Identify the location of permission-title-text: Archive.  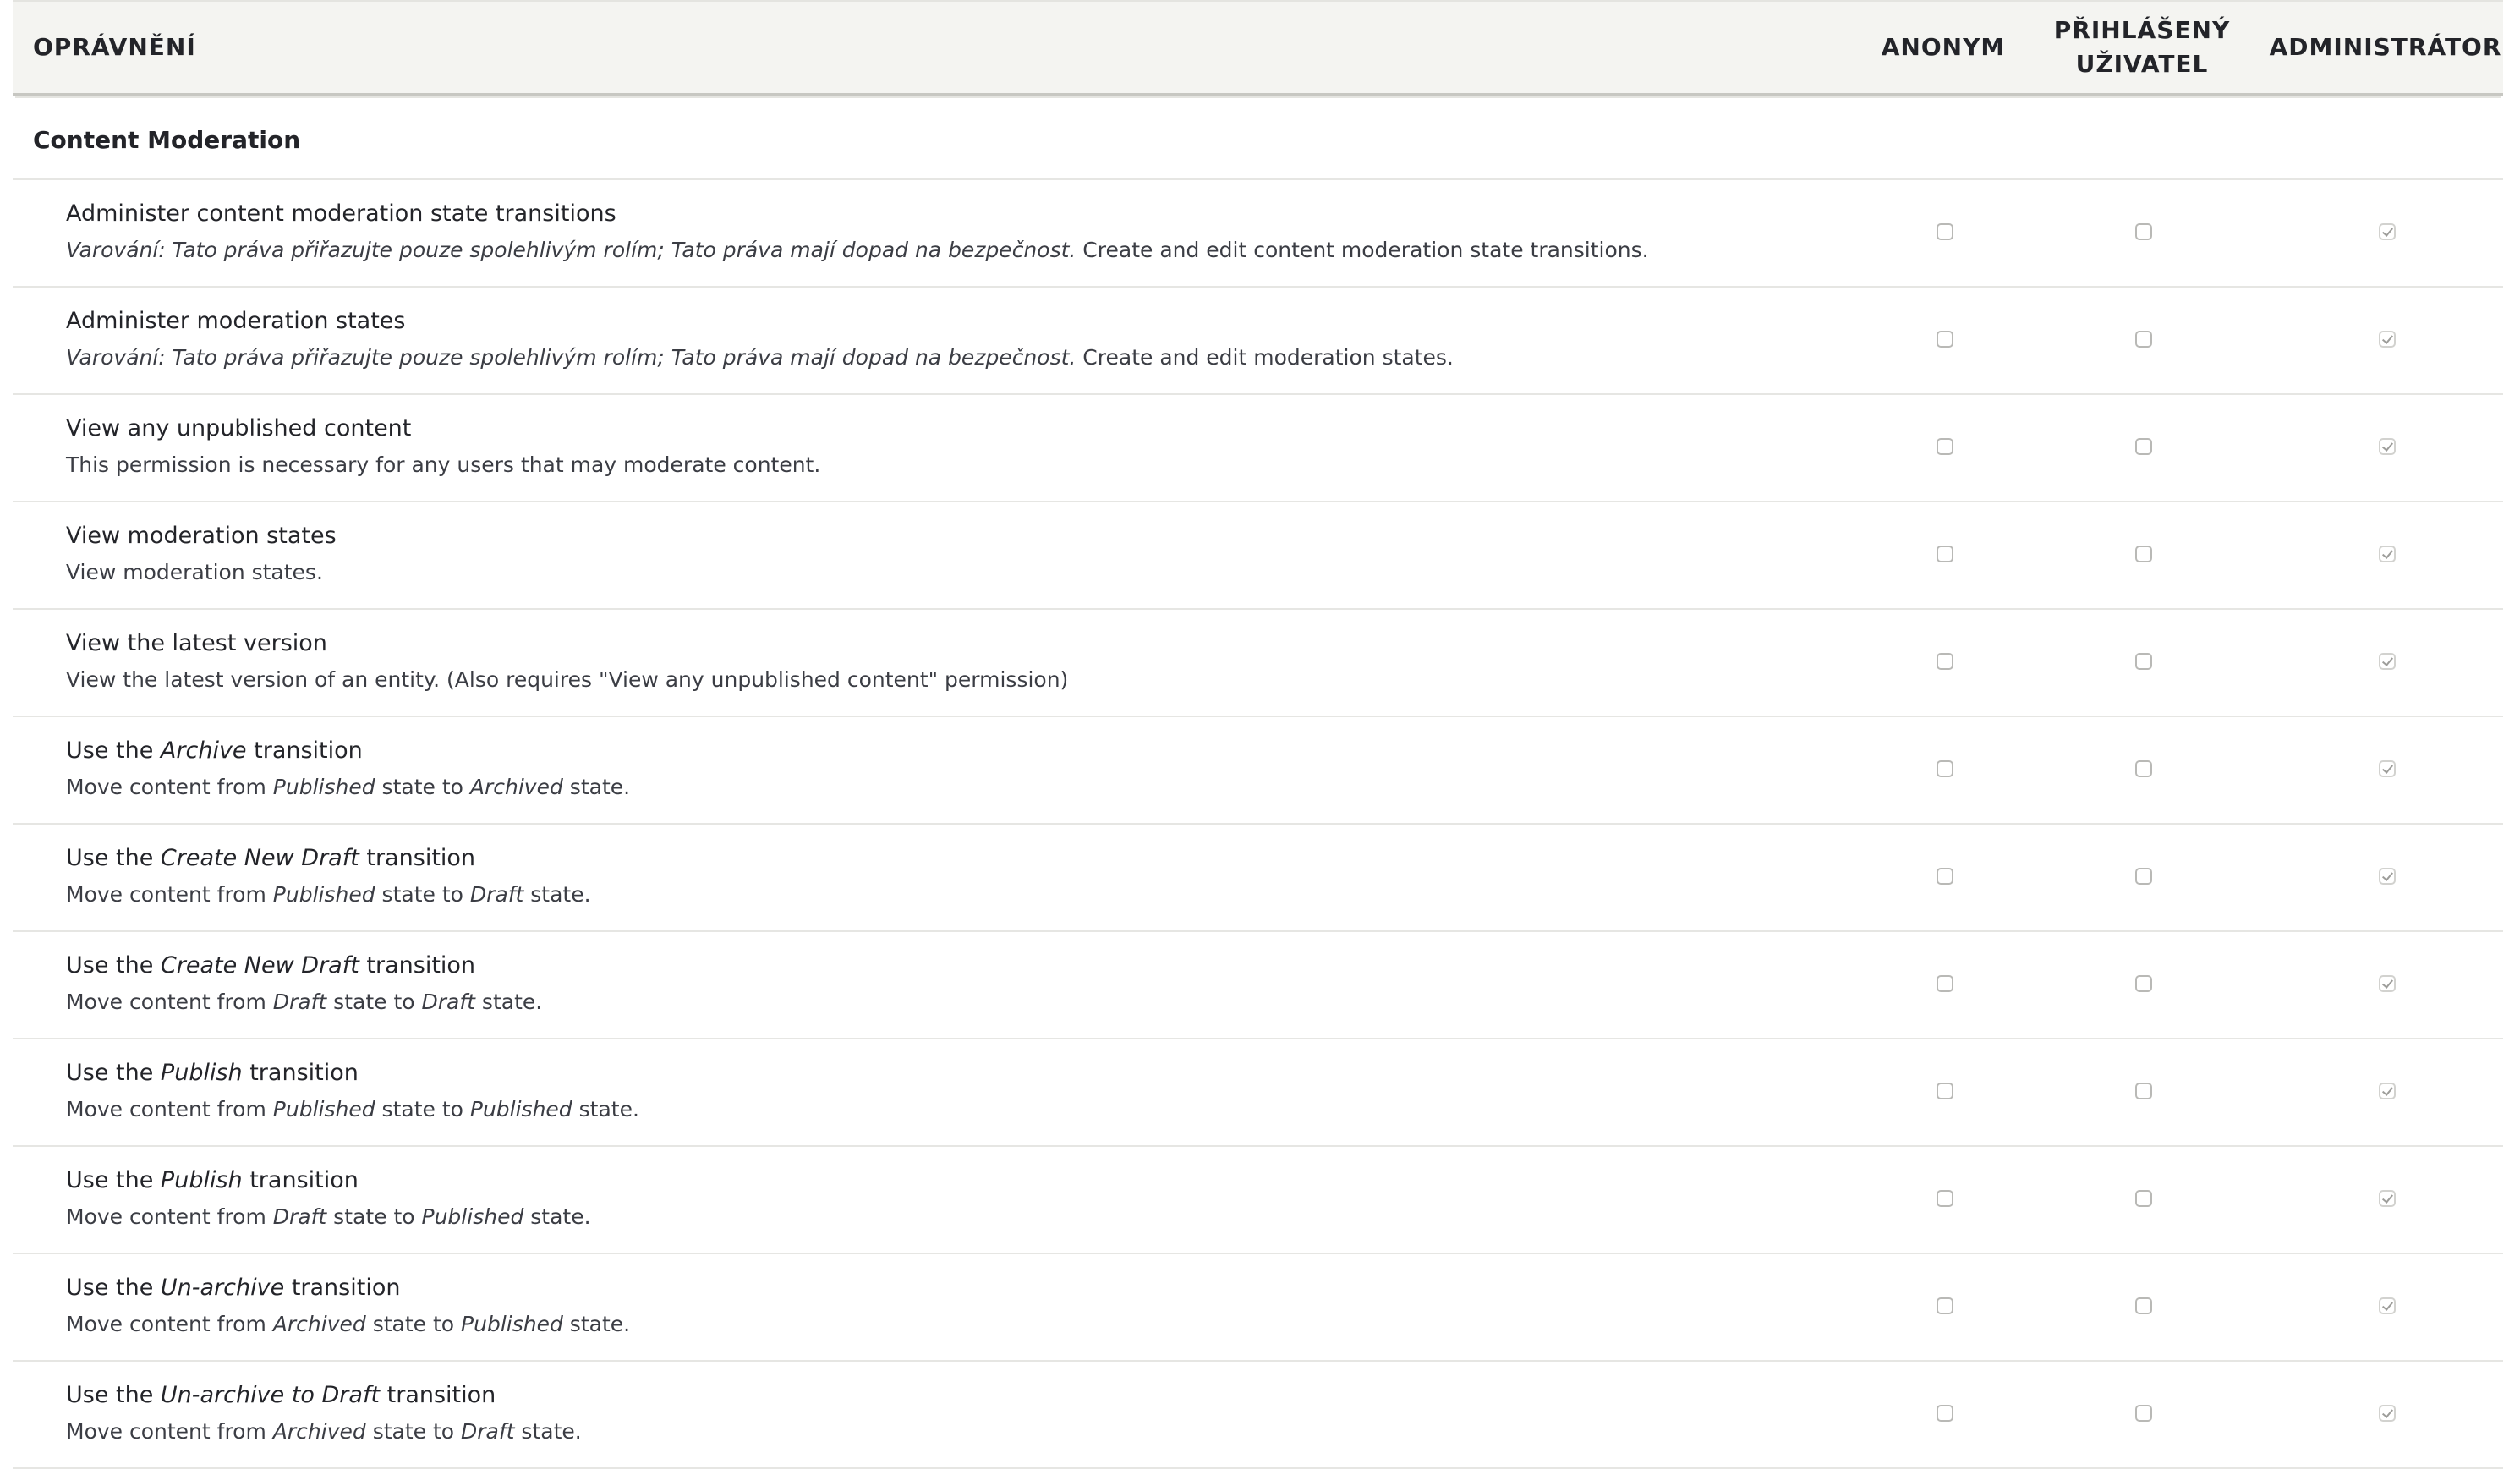
(203, 751).